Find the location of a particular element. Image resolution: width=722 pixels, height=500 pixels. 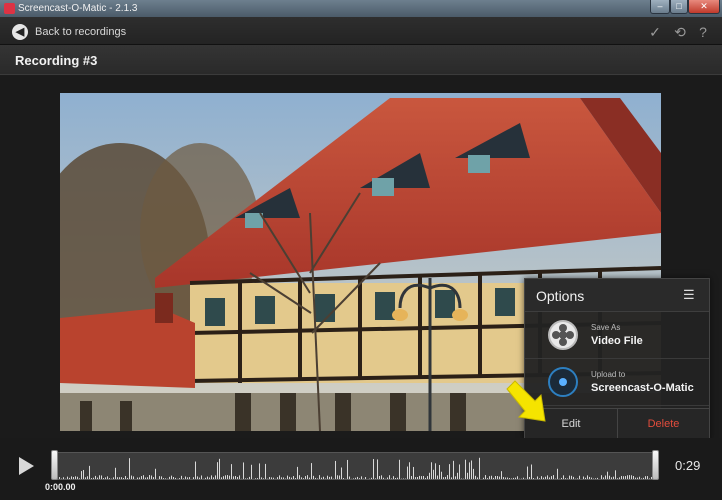

close-button: ✕ is located at coordinates (704, 7).